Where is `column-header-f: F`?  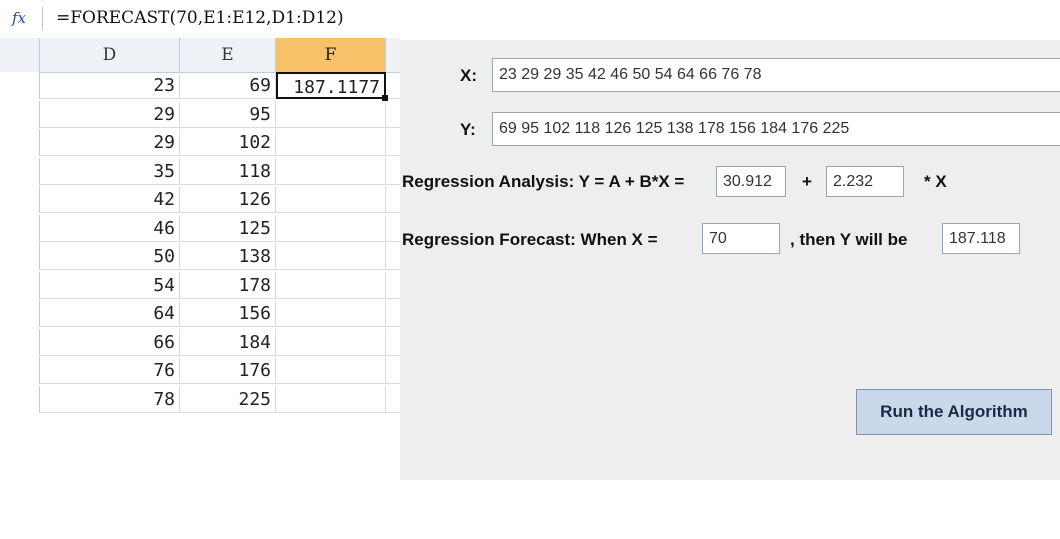 column-header-f: F is located at coordinates (331, 55).